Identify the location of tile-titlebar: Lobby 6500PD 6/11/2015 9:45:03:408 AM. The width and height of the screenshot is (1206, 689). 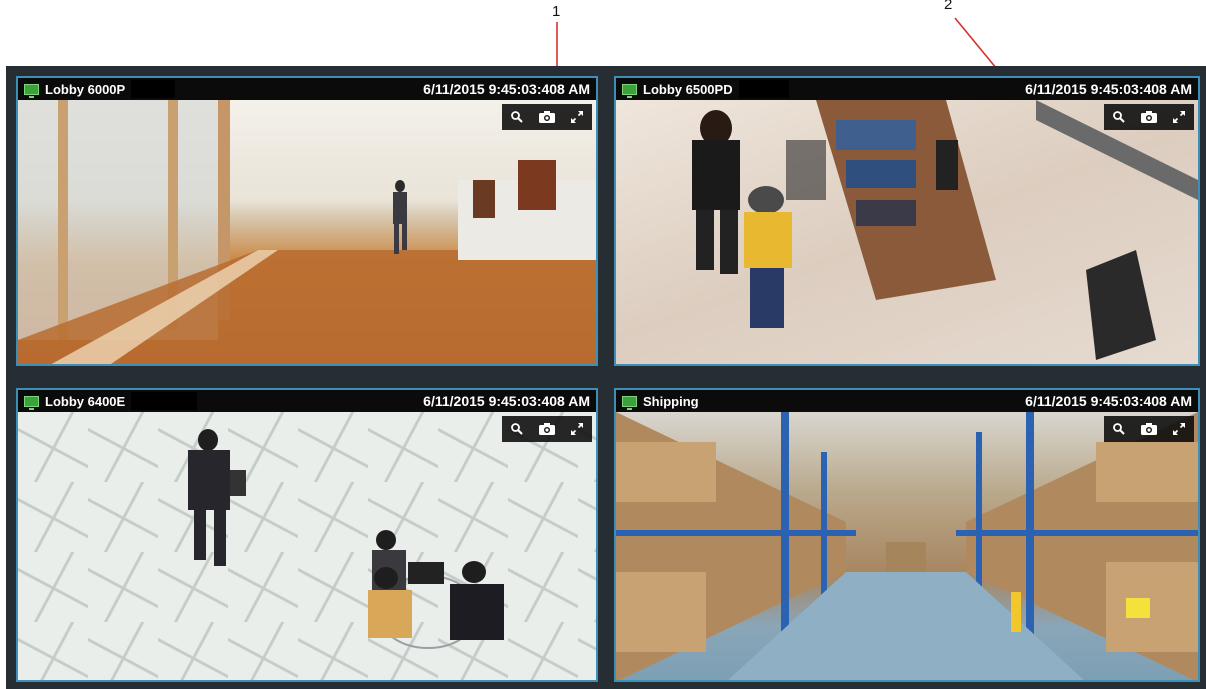
(907, 89).